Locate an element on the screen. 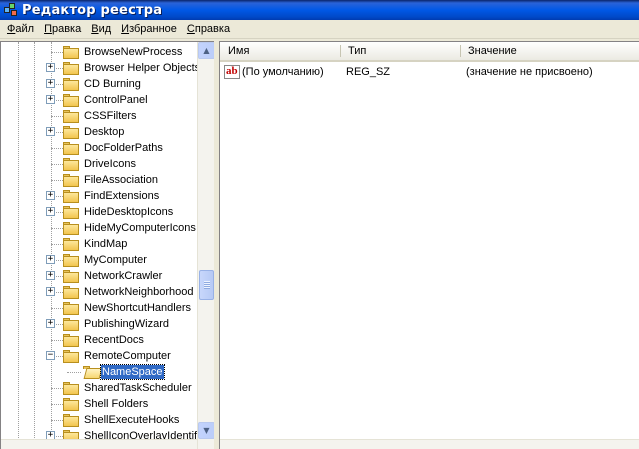 Image resolution: width=639 pixels, height=449 pixels. scroll-down-button: ▼ is located at coordinates (206, 430).